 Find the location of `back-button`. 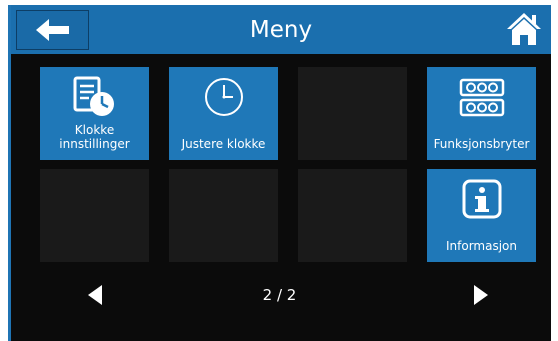

back-button is located at coordinates (52, 30).